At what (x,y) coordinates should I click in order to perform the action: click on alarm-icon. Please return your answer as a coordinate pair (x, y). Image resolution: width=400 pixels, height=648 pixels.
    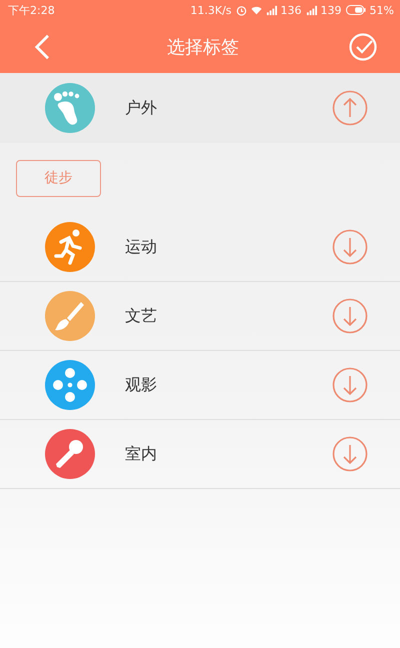
    Looking at the image, I should click on (241, 10).